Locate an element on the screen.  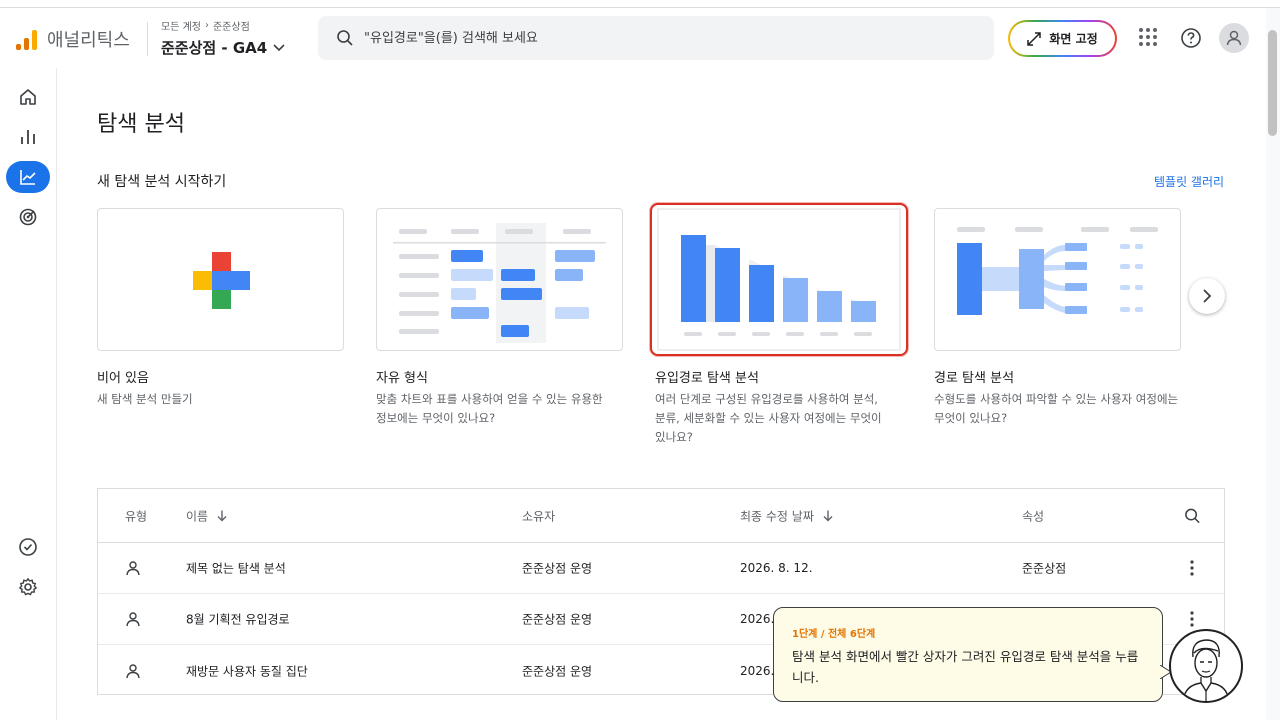
tutorial-step-counter: 1단계 / 전체 6단계 is located at coordinates (834, 634).